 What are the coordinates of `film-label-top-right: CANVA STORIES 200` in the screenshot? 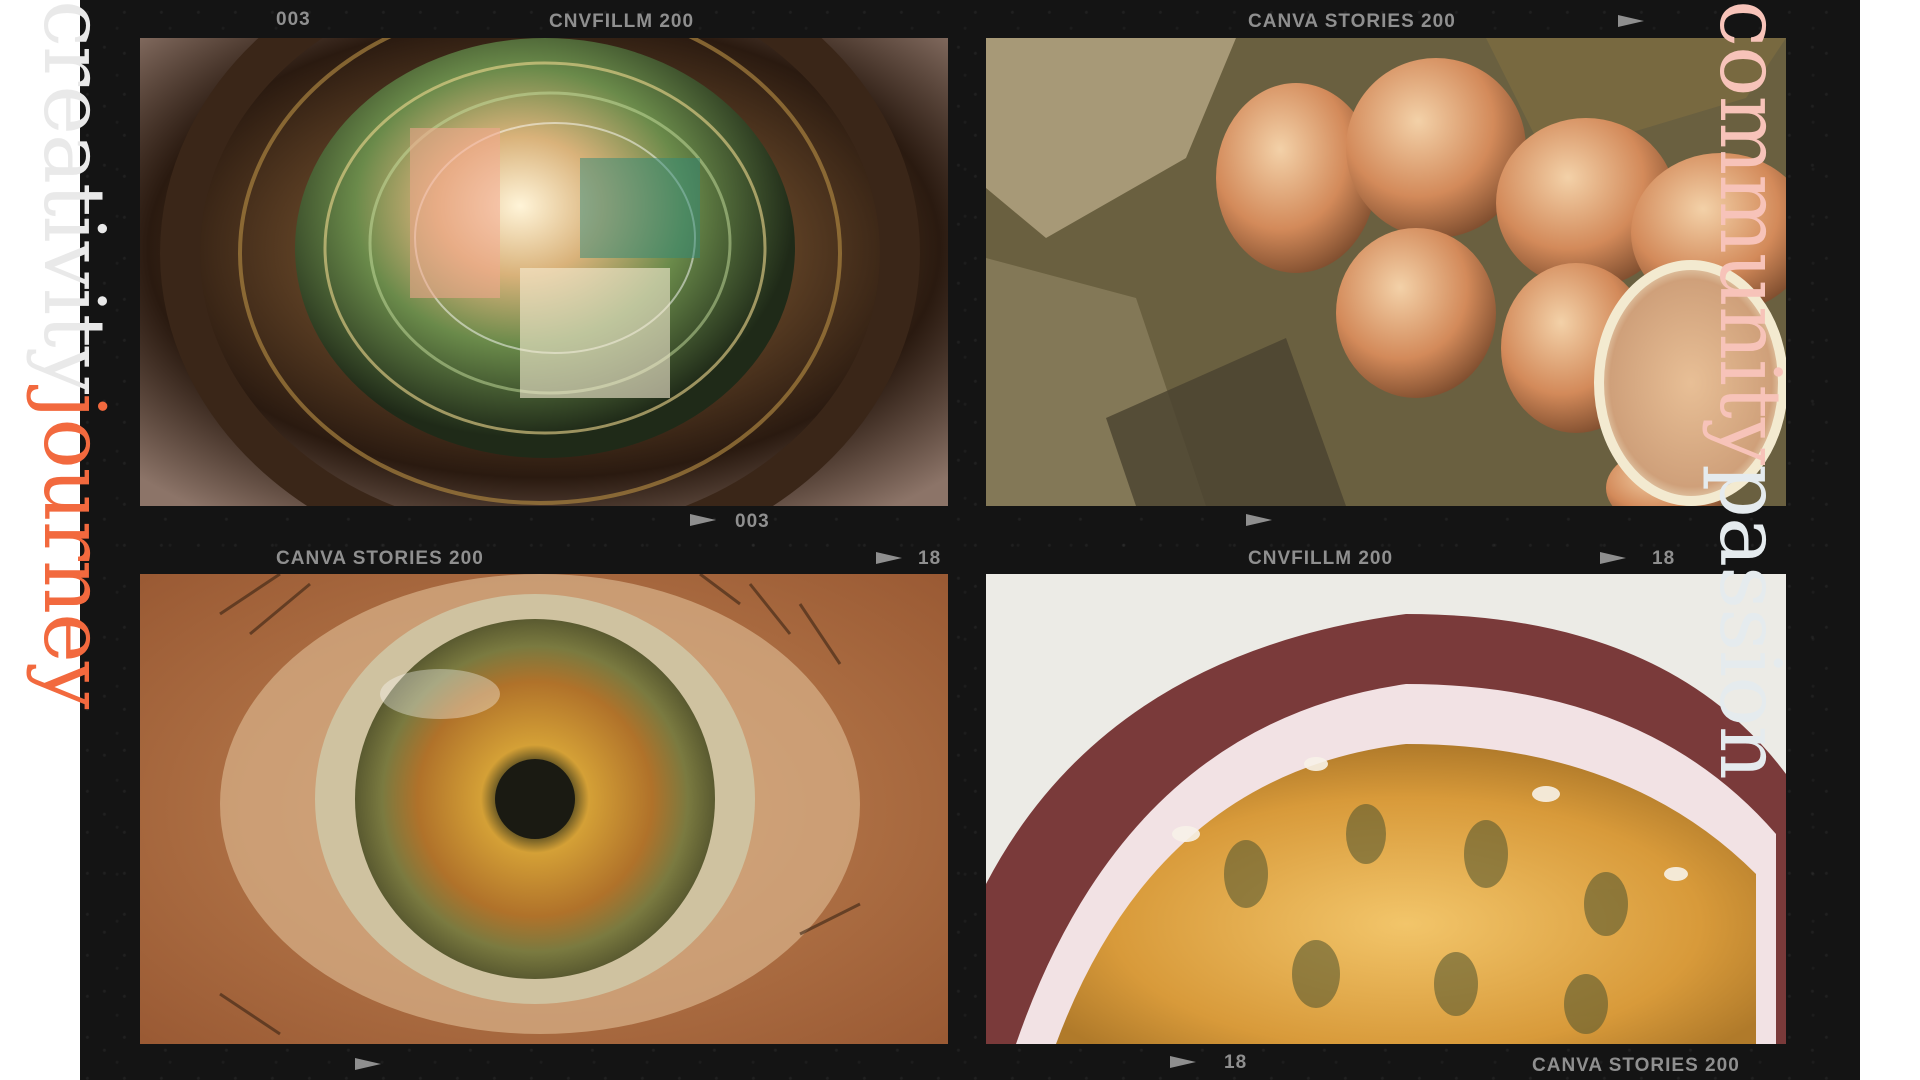 It's located at (1352, 21).